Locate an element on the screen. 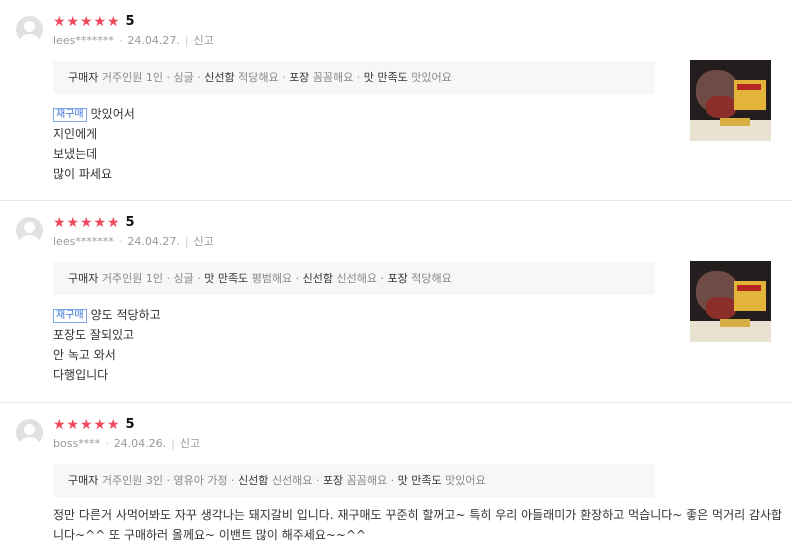  review-date: 24.04.26. is located at coordinates (140, 443).